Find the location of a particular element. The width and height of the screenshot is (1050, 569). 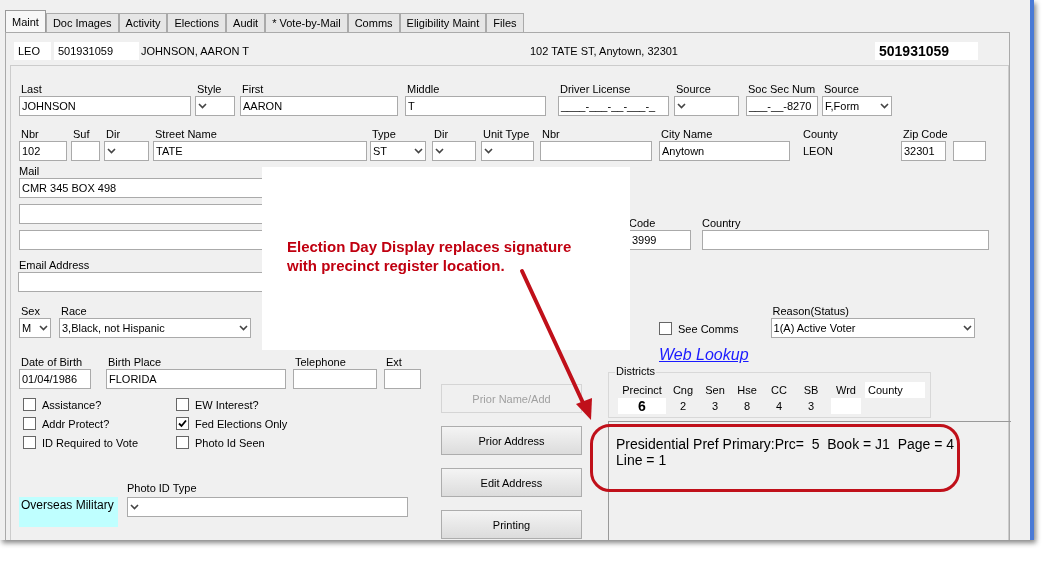

district-value: 8 is located at coordinates (747, 406).